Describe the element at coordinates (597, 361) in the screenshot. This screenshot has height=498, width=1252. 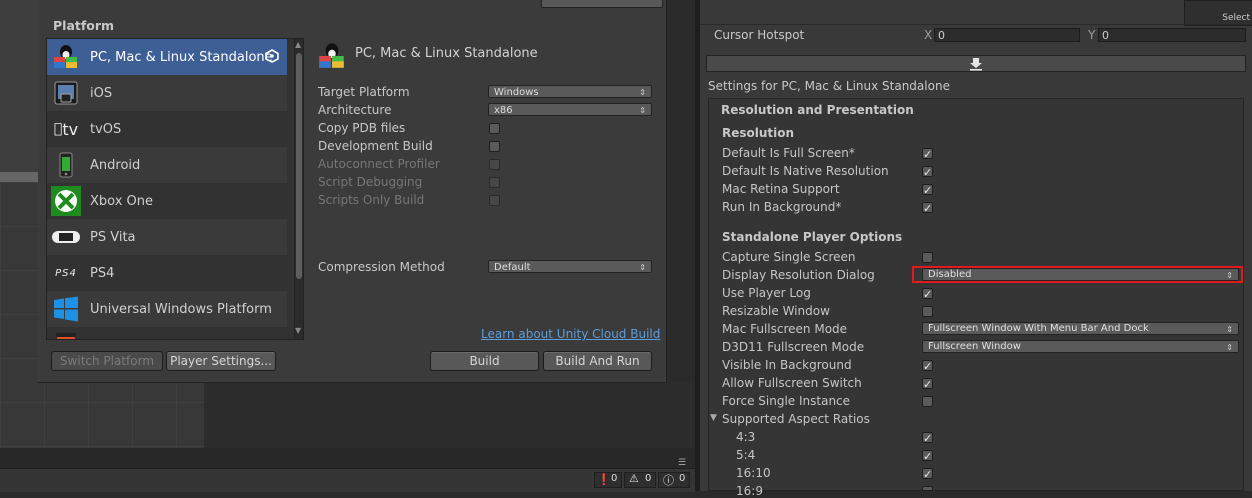
I see `build-and-run-button: Build And Run` at that location.